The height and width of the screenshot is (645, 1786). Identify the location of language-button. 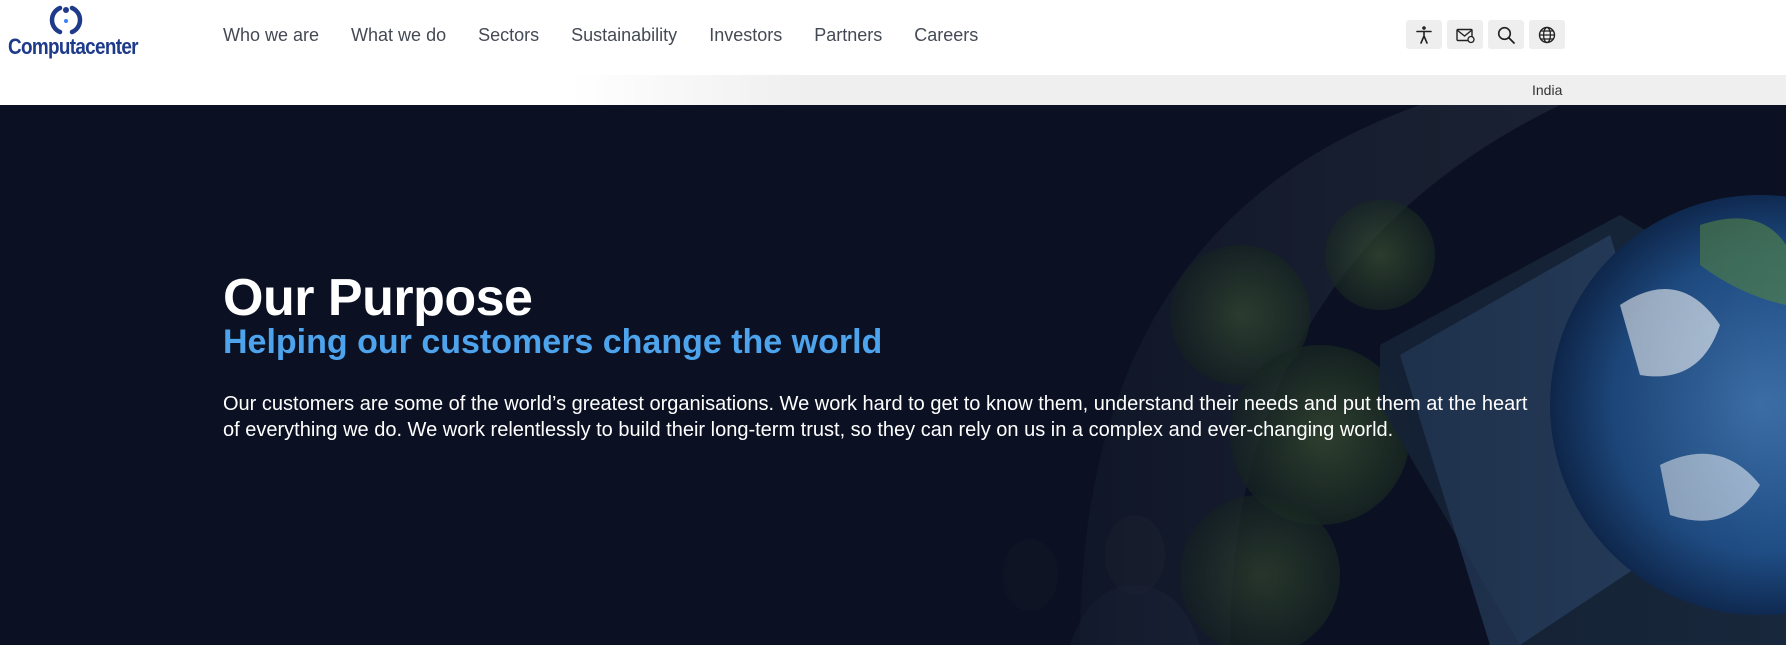
(1547, 34).